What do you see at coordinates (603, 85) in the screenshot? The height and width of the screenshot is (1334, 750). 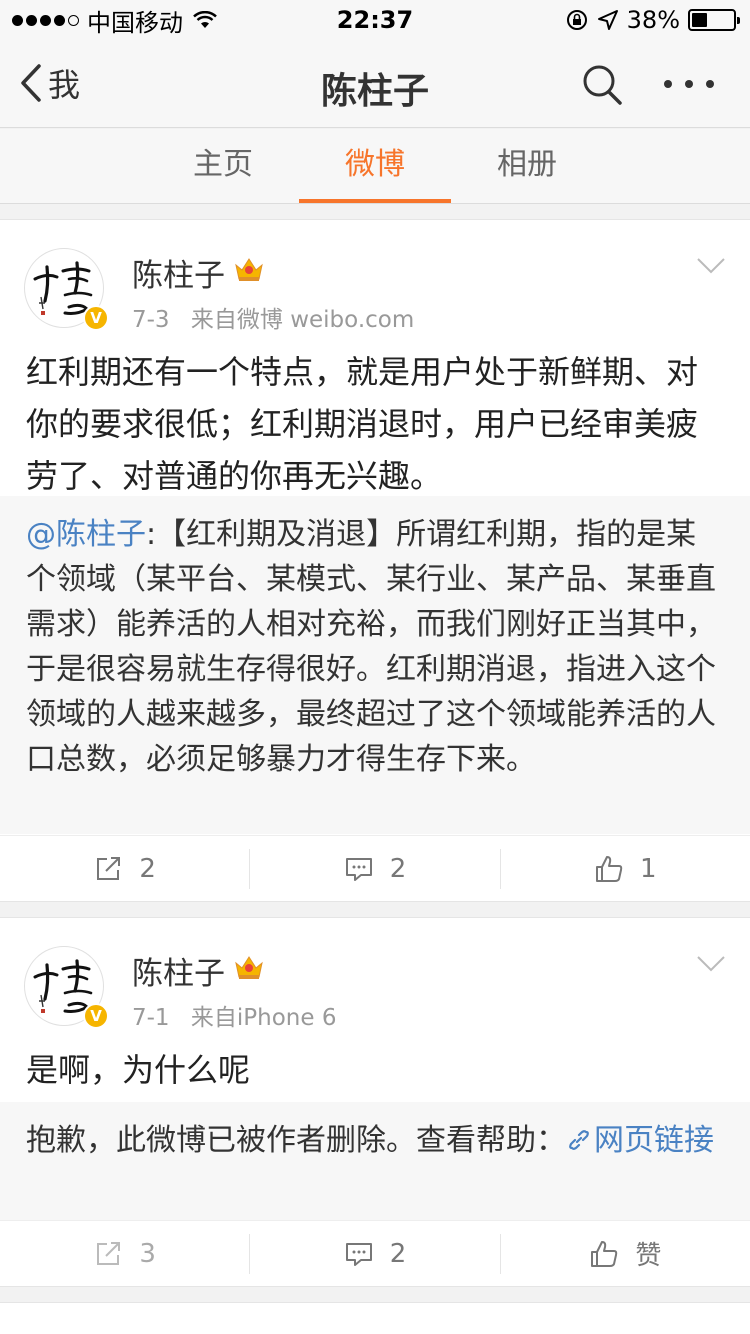 I see `search-icon` at bounding box center [603, 85].